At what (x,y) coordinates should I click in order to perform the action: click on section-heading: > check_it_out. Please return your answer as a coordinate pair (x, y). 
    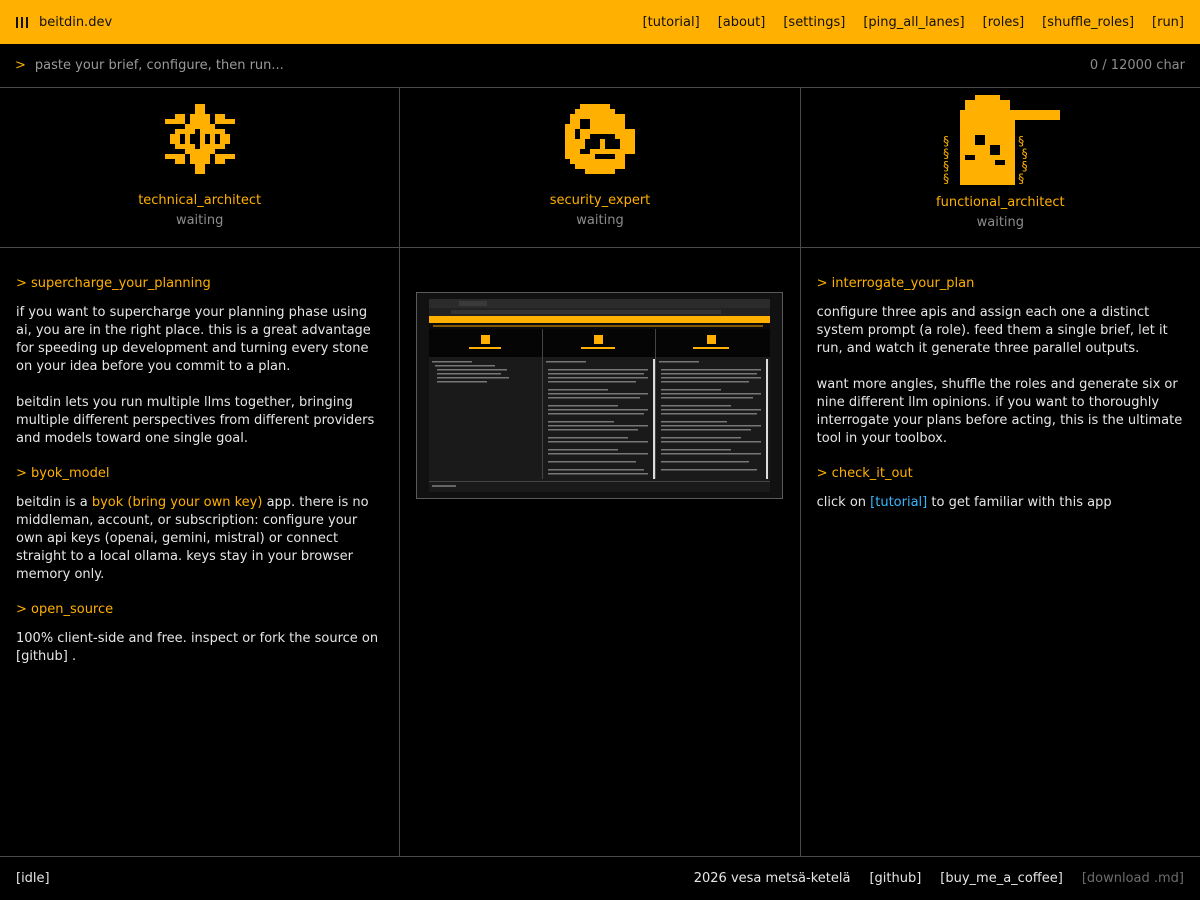
    Looking at the image, I should click on (864, 473).